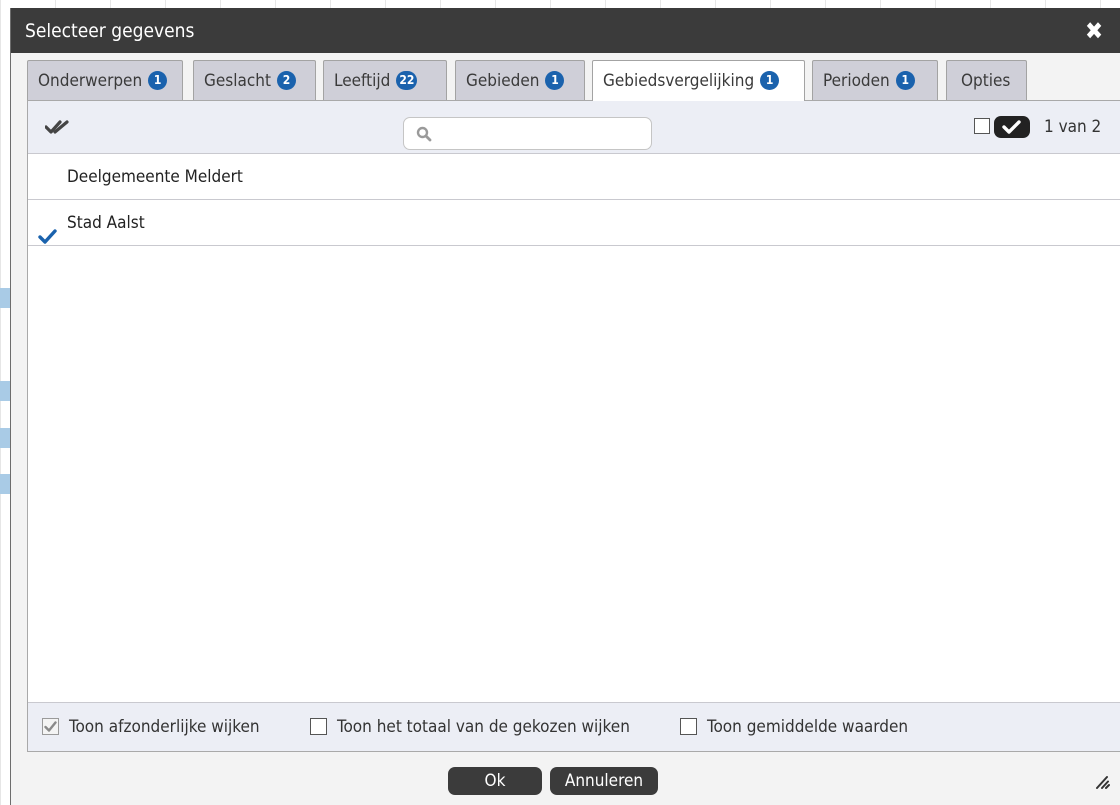  Describe the element at coordinates (1094, 31) in the screenshot. I see `close-icon: ✖` at that location.